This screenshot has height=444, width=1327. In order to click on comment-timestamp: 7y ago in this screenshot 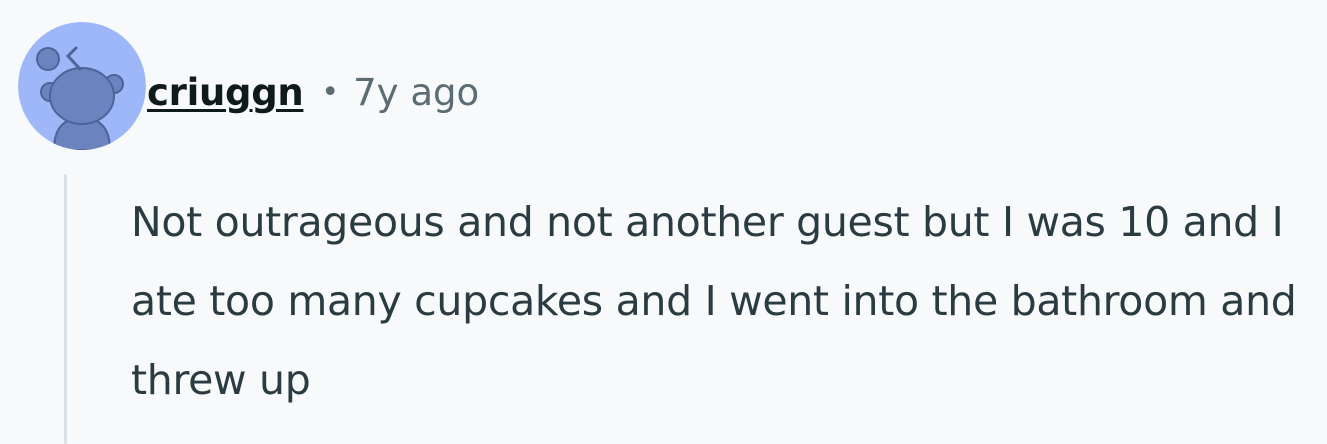, I will do `click(416, 92)`.